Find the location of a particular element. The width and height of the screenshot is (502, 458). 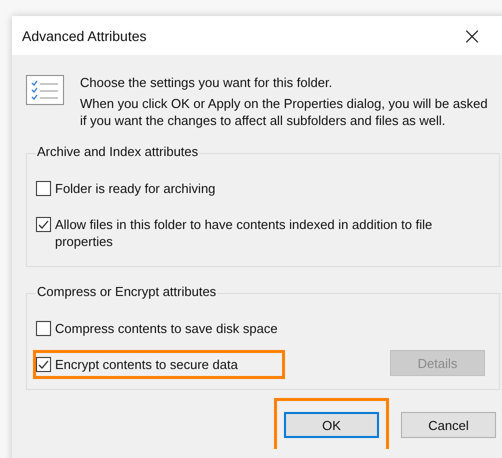

checkbox-option: Allow files in this folder to have contents indexed in addition to file properties is located at coordinates (252, 233).